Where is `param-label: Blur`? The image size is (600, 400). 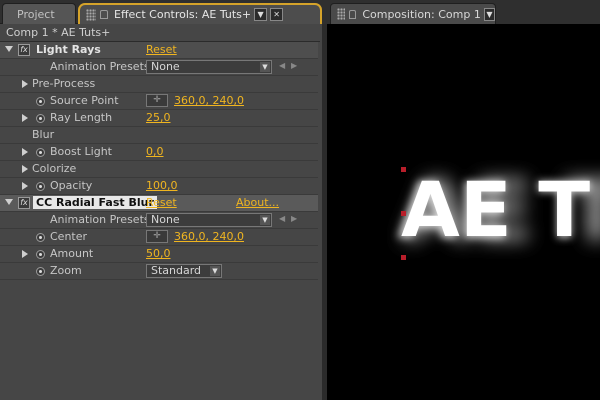
param-label: Blur is located at coordinates (43, 134).